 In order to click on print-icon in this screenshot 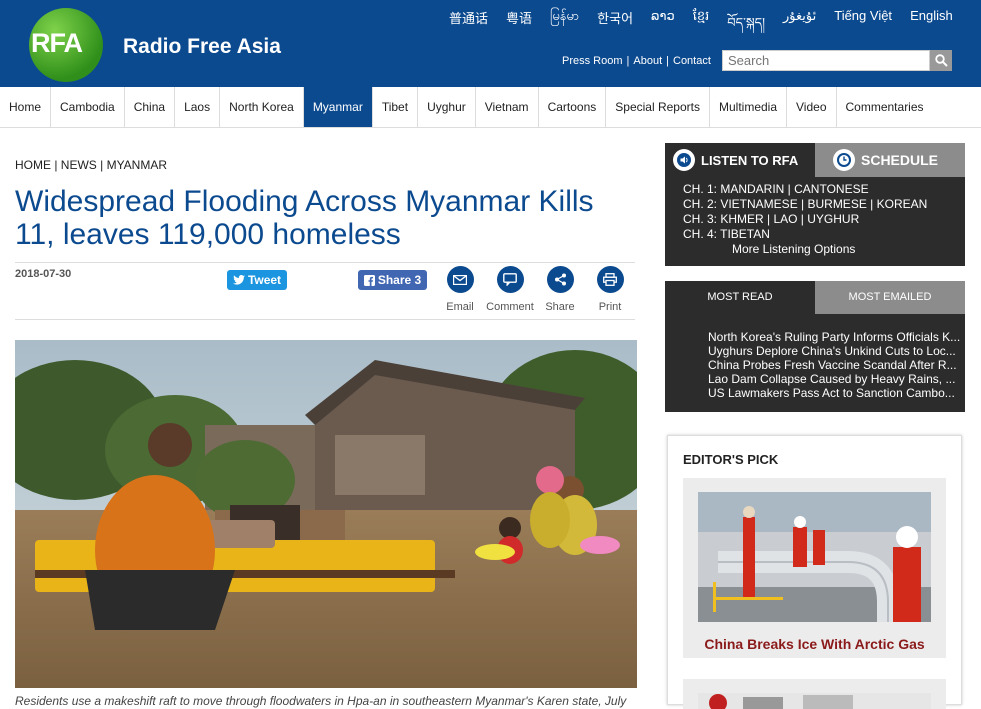, I will do `click(610, 279)`.